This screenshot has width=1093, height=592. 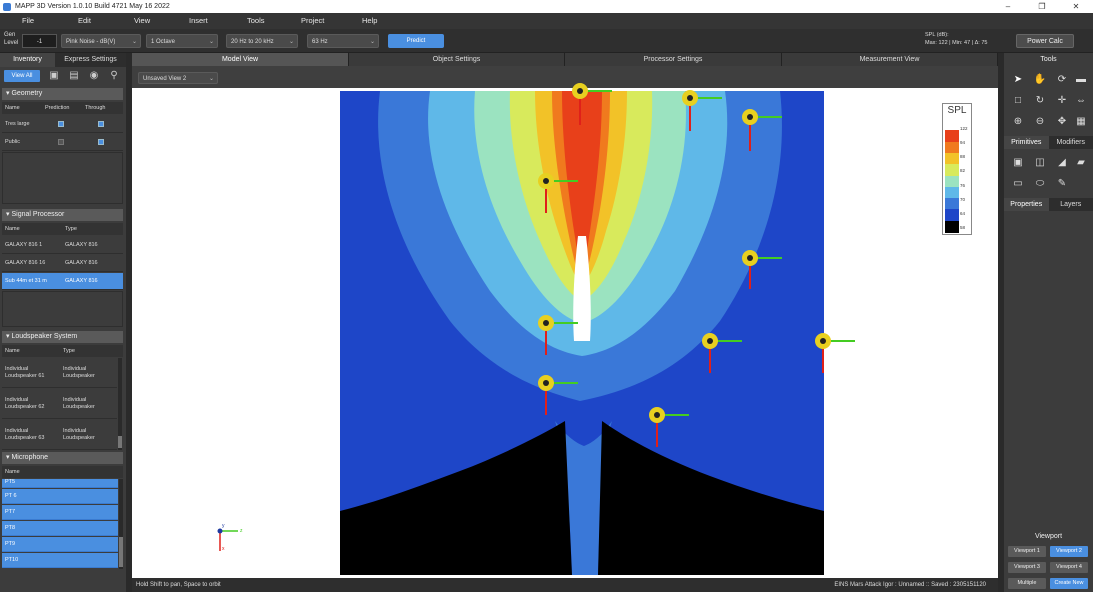 I want to click on cone-icon: ◢, so click(x=1062, y=163).